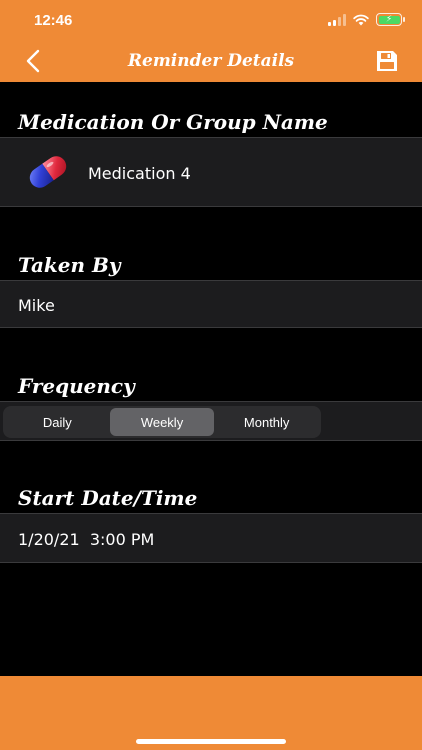 This screenshot has width=422, height=750. What do you see at coordinates (36, 305) in the screenshot?
I see `taken-by-value: Mike` at bounding box center [36, 305].